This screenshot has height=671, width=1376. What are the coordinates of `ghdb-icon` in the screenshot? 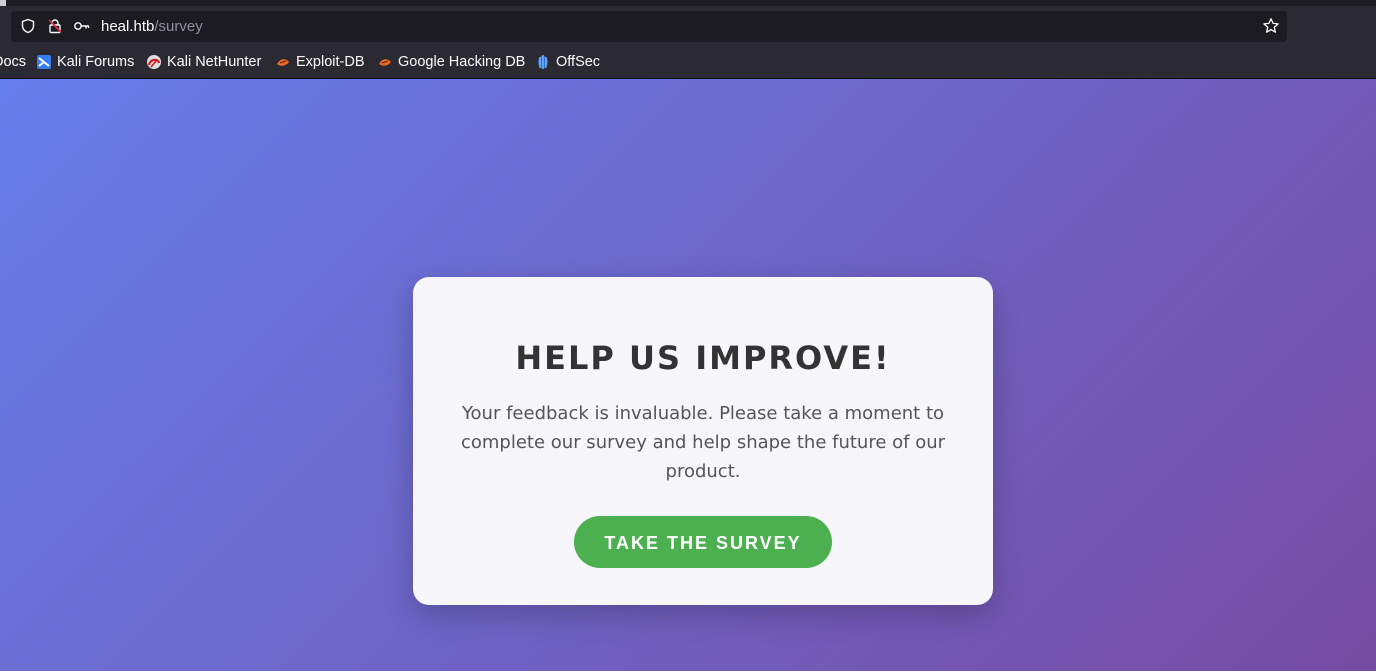 It's located at (385, 62).